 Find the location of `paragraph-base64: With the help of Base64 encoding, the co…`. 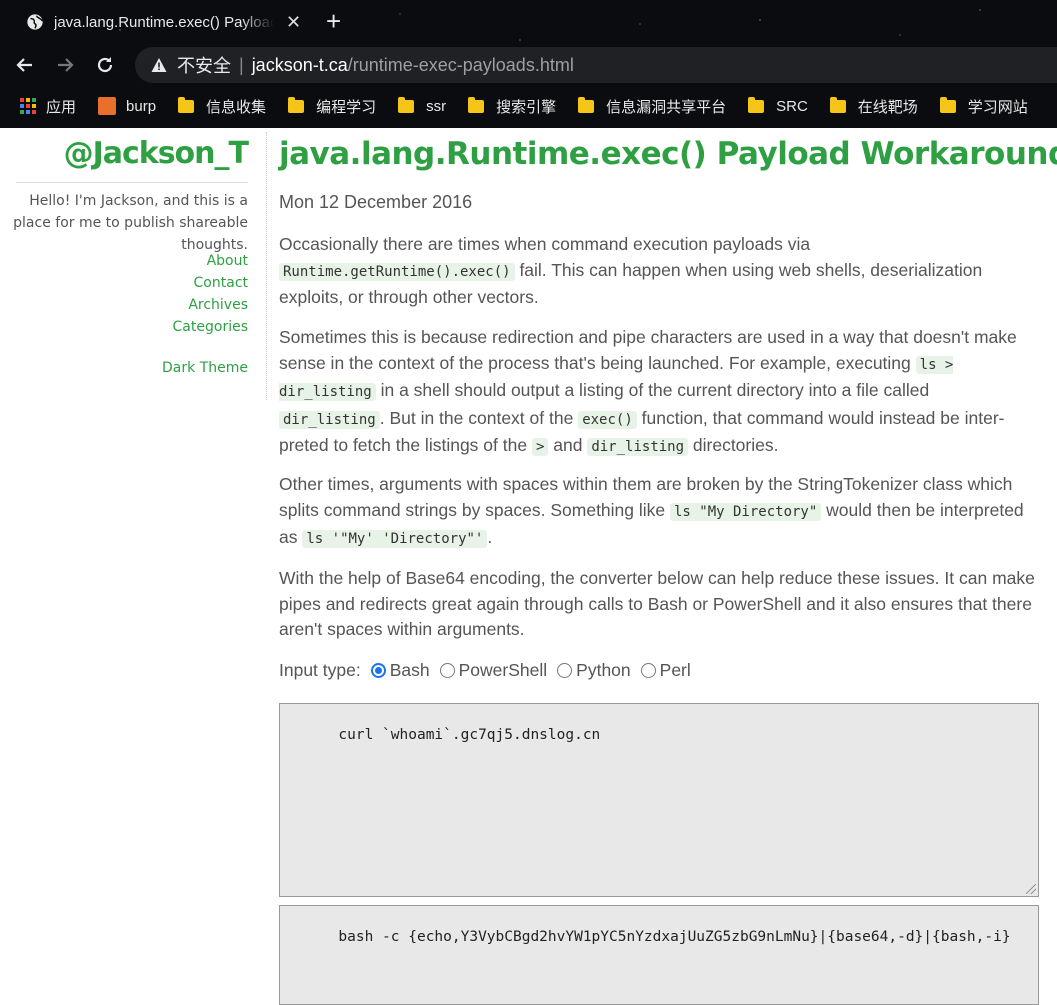

paragraph-base64: With the help of Base64 encoding, the co… is located at coordinates (657, 603).